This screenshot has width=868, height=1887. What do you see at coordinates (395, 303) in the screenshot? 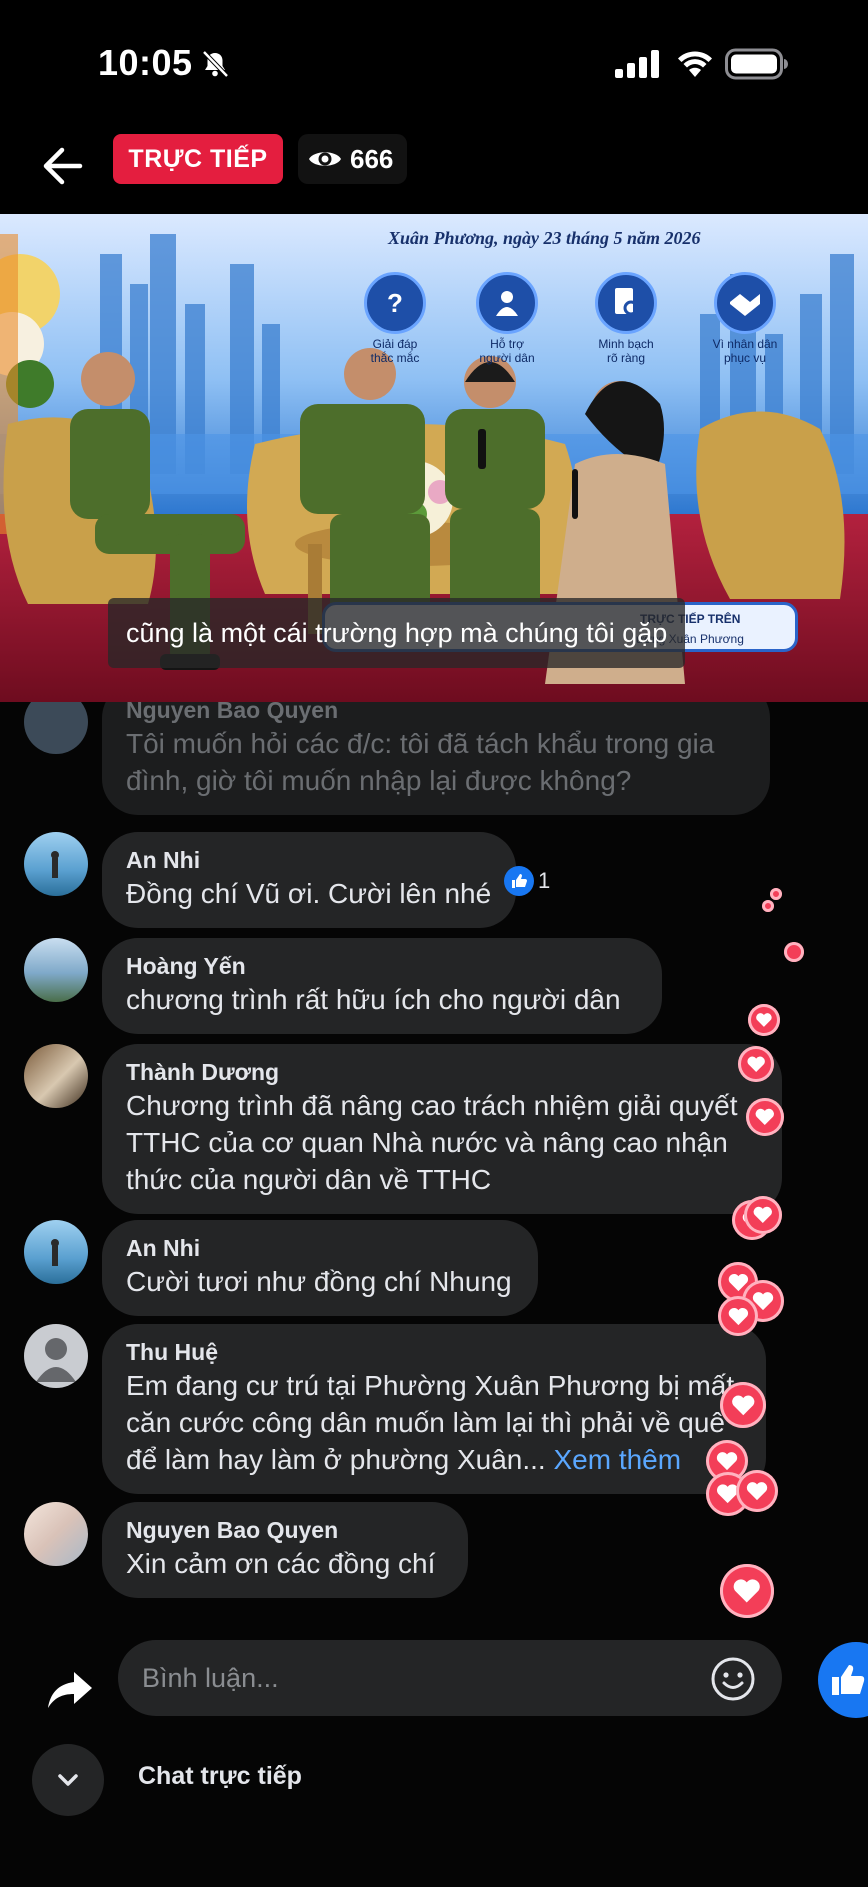
I see `question-icon: ?` at bounding box center [395, 303].